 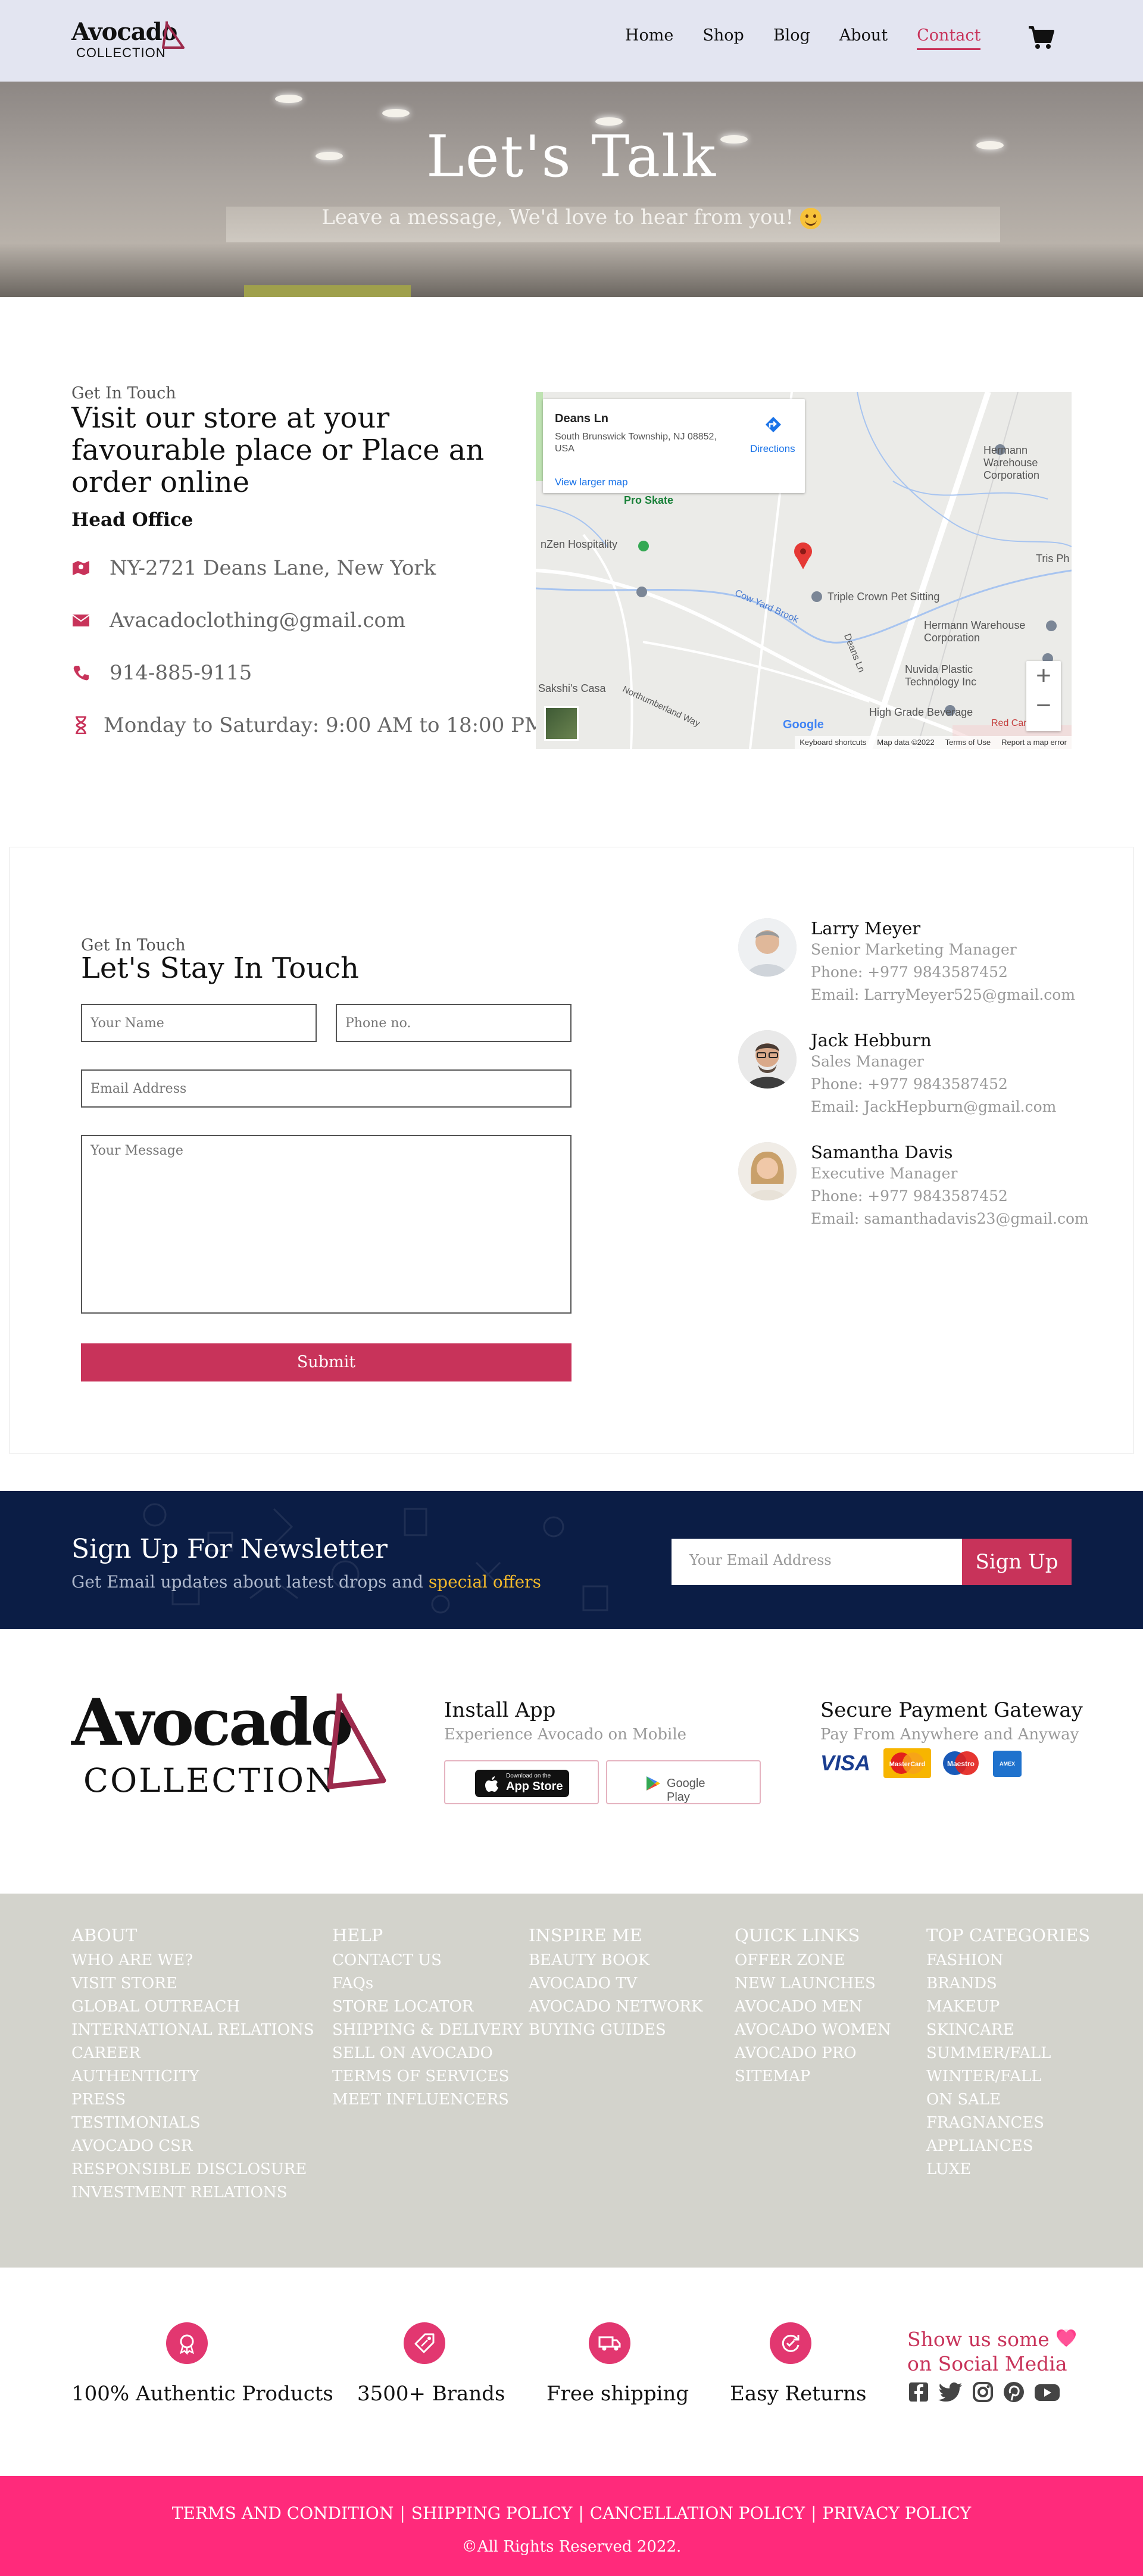 I want to click on visa-icon: VISA, so click(x=845, y=1763).